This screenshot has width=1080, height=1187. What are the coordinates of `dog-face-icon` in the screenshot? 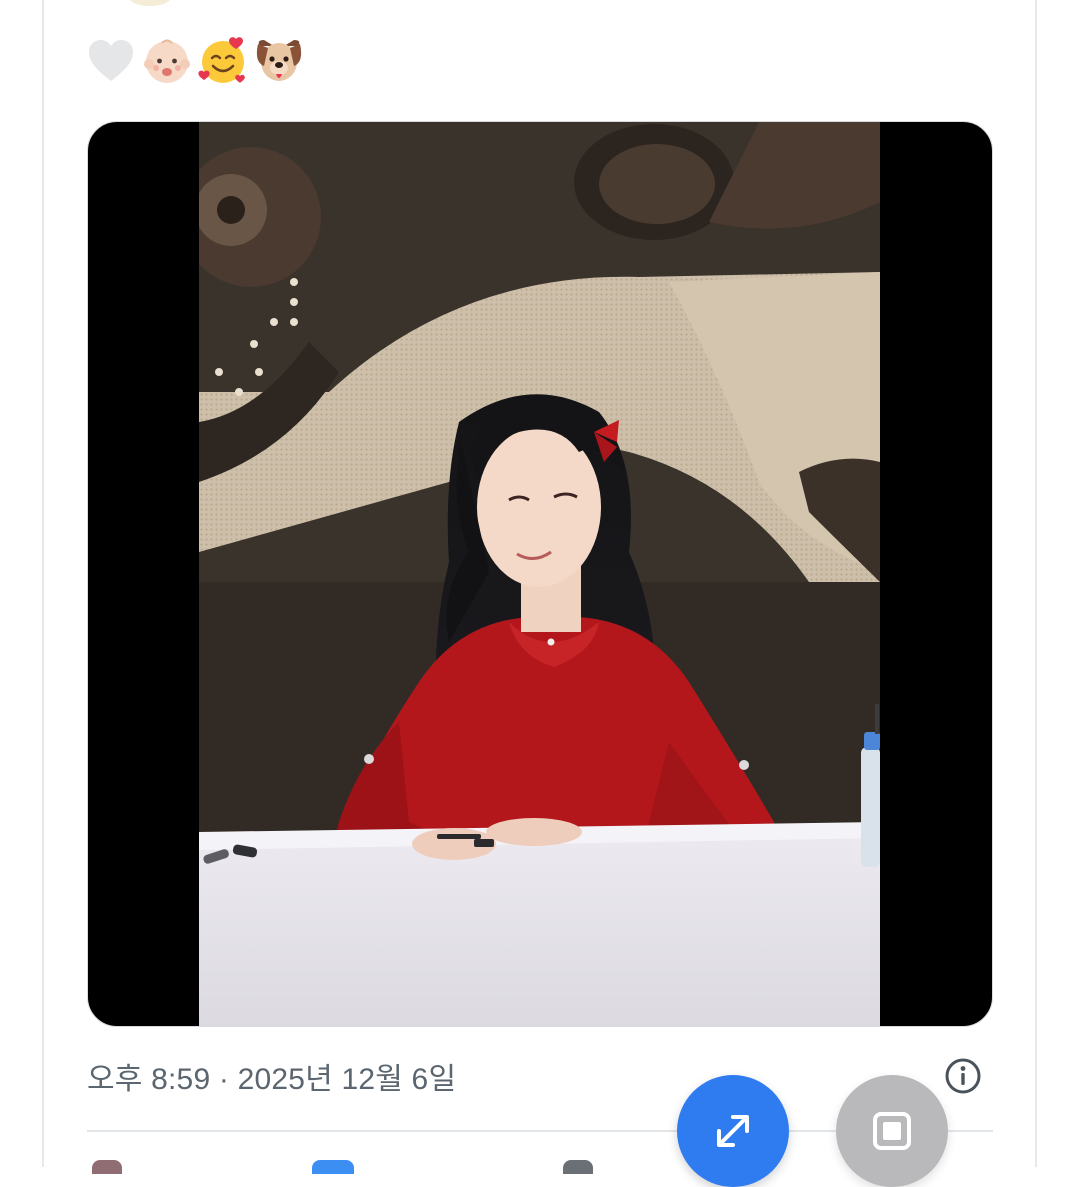 It's located at (279, 61).